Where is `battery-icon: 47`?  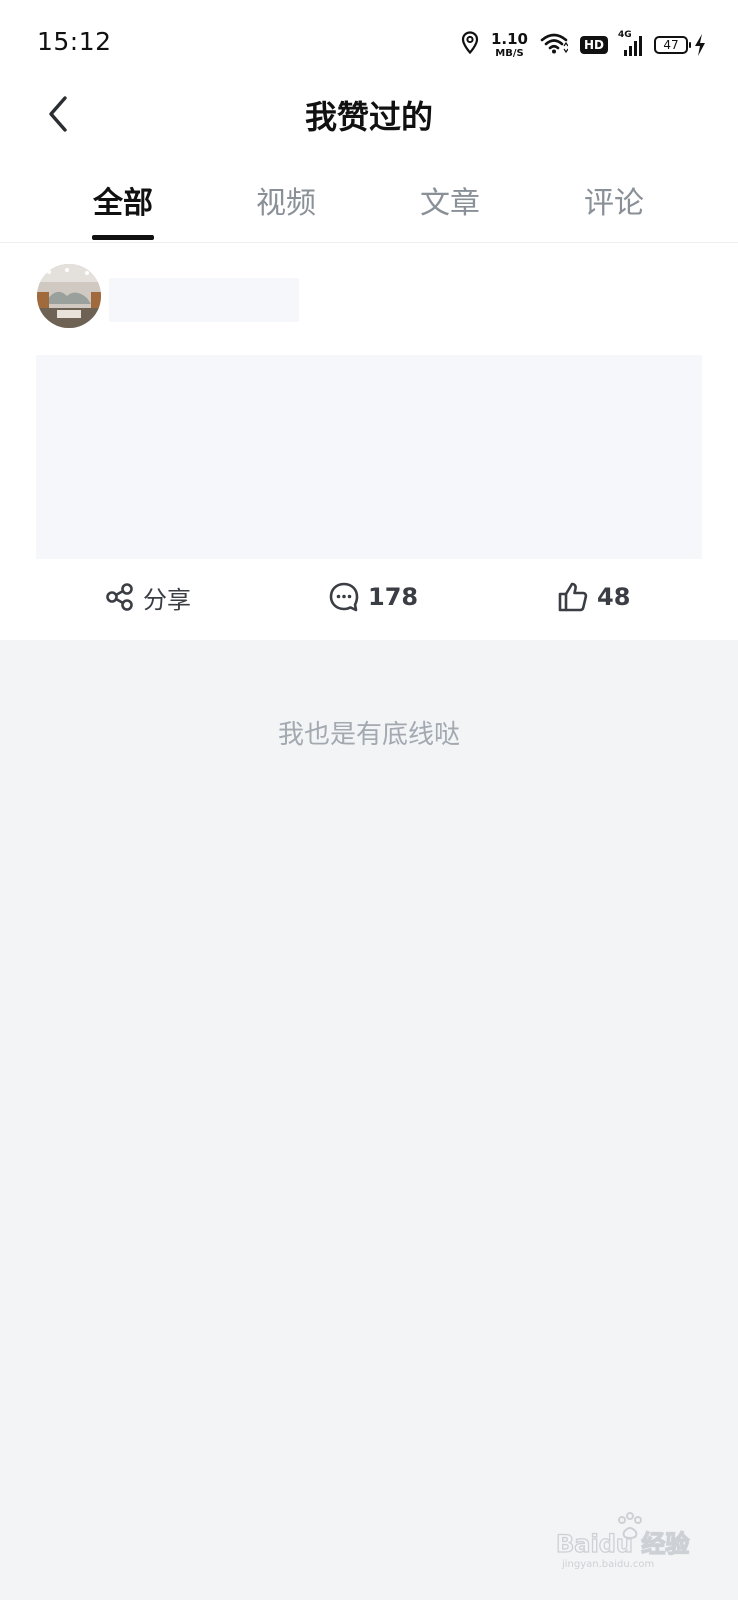
battery-icon: 47 is located at coordinates (680, 45).